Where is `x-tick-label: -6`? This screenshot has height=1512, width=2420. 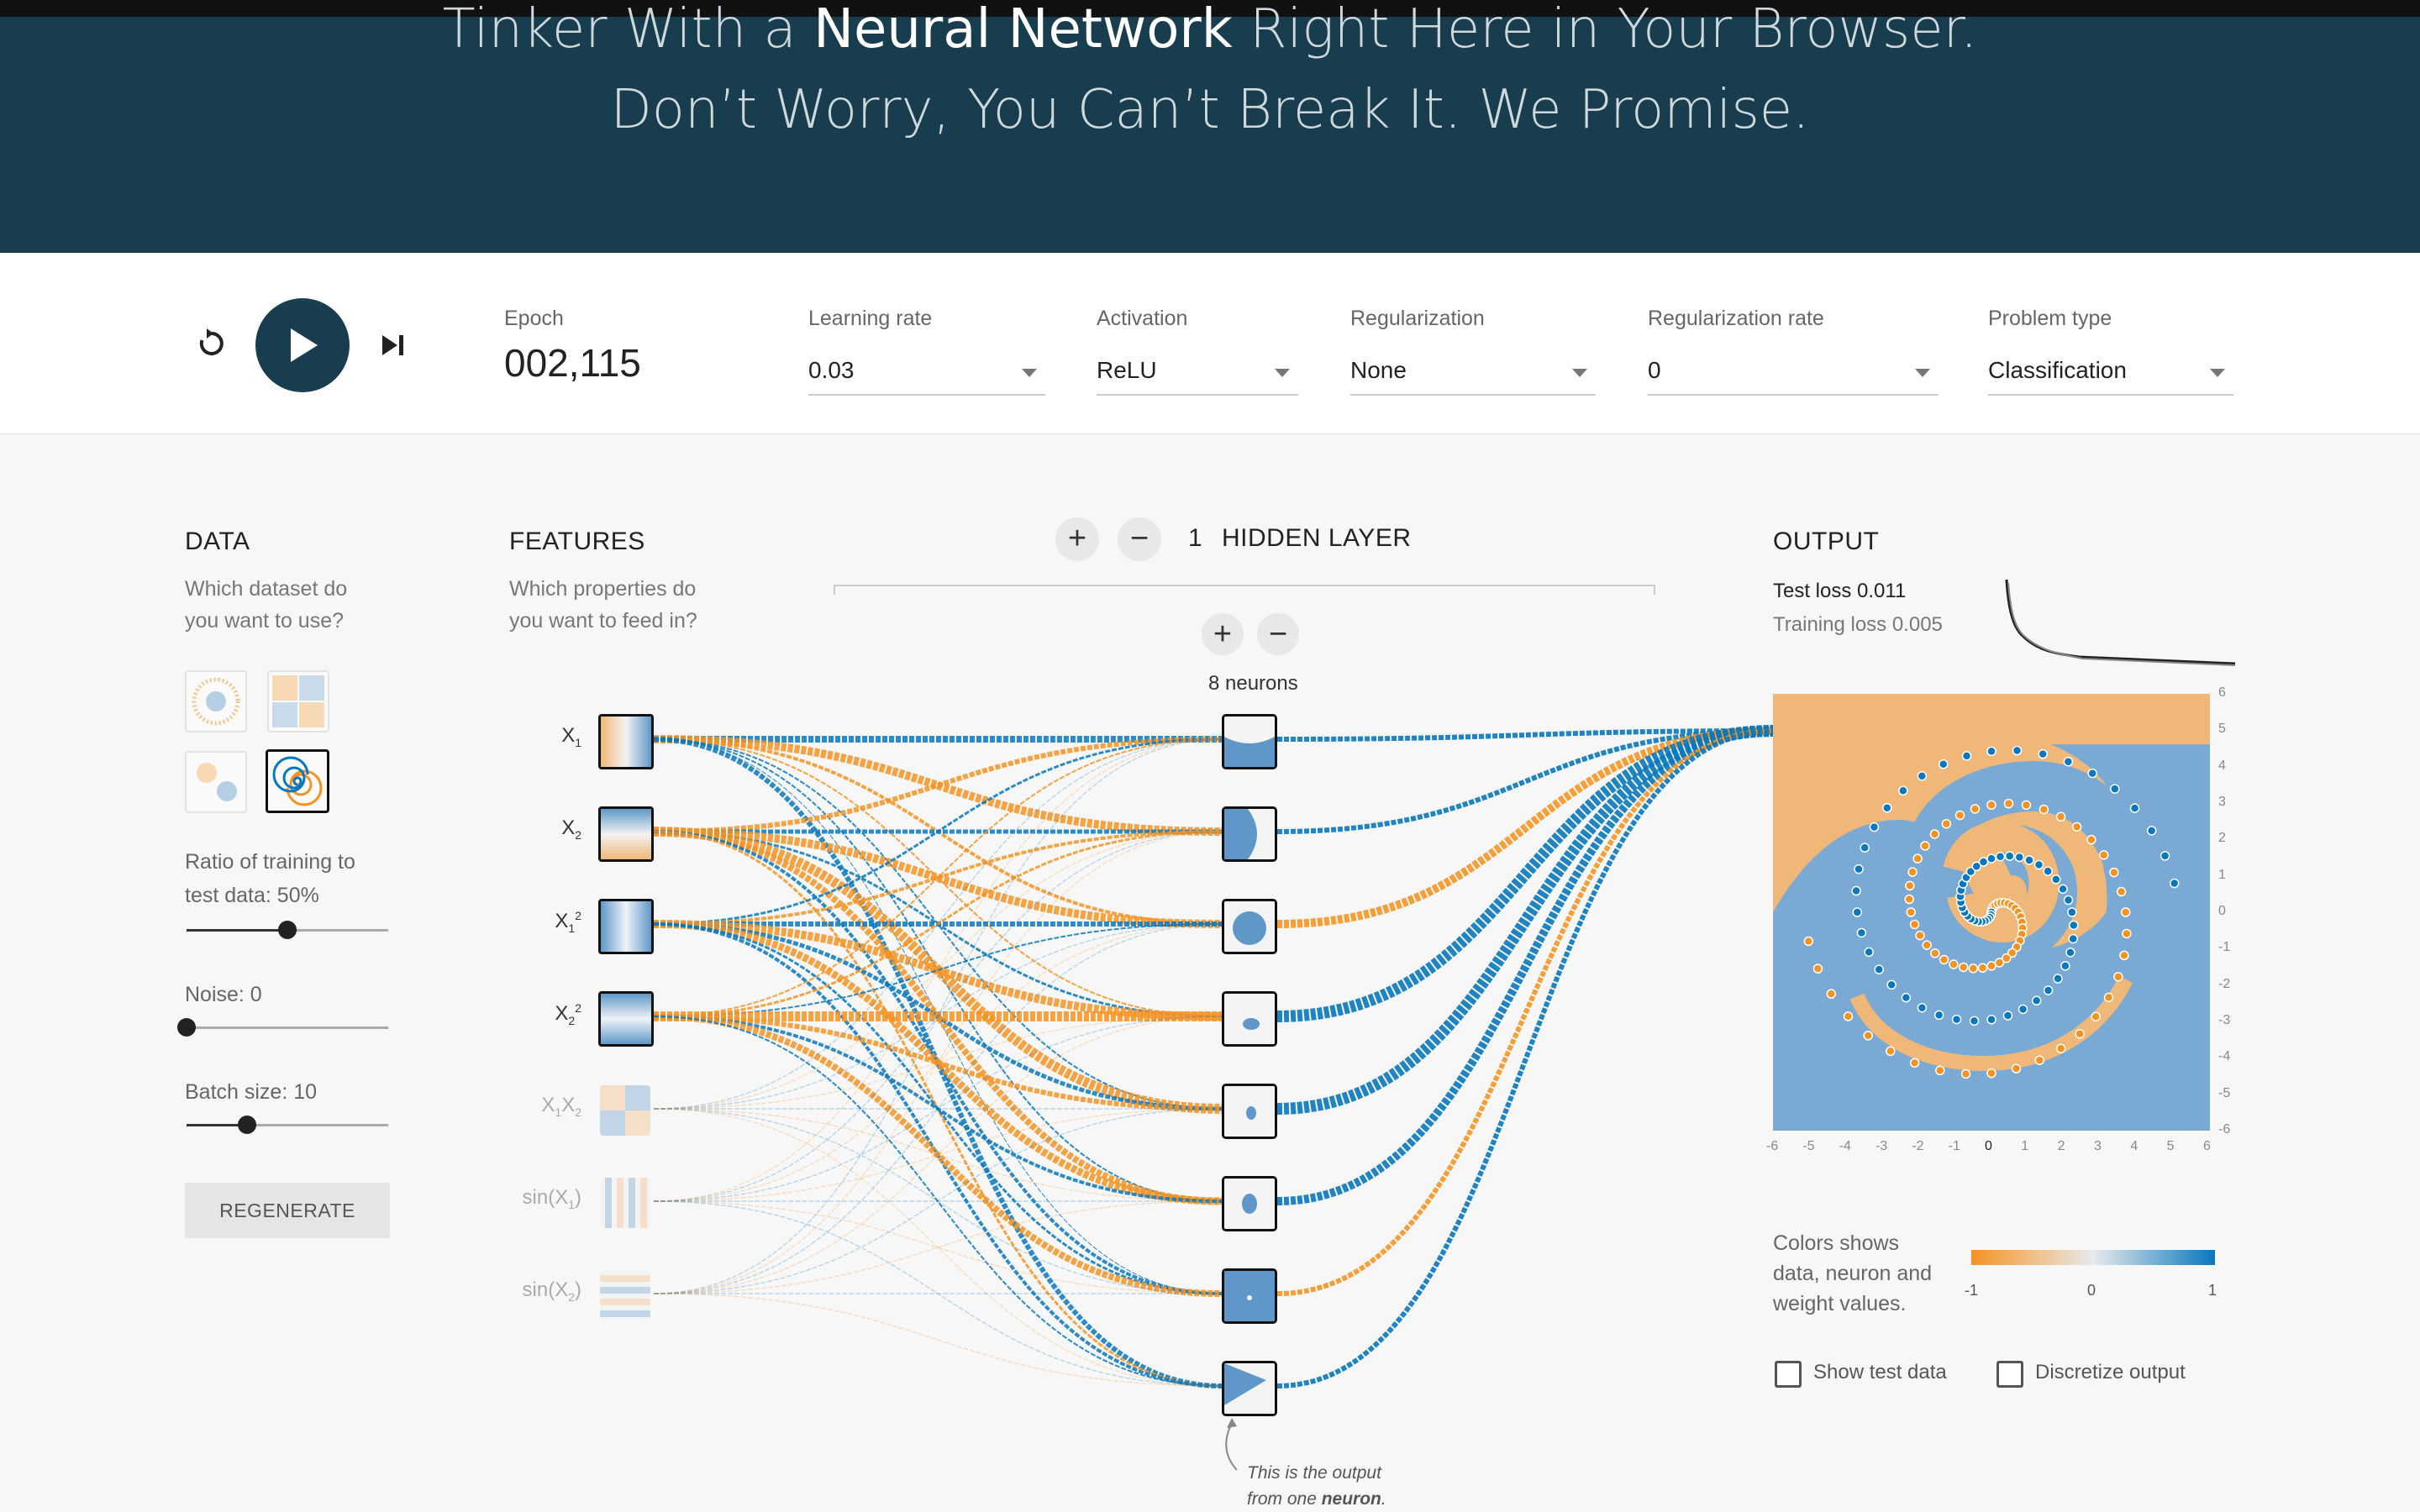 x-tick-label: -6 is located at coordinates (1772, 1146).